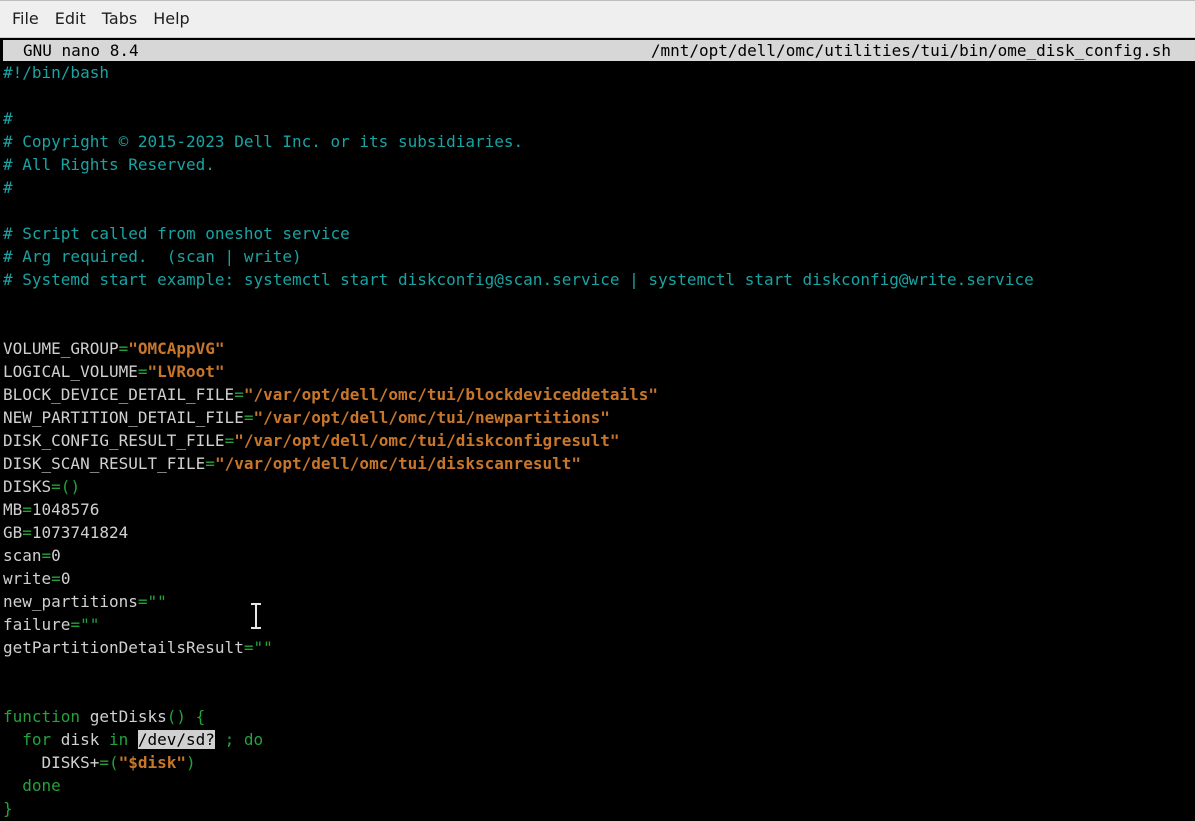 The image size is (1195, 821). I want to click on code-token: getPartitionDetailsResult, so click(123, 647).